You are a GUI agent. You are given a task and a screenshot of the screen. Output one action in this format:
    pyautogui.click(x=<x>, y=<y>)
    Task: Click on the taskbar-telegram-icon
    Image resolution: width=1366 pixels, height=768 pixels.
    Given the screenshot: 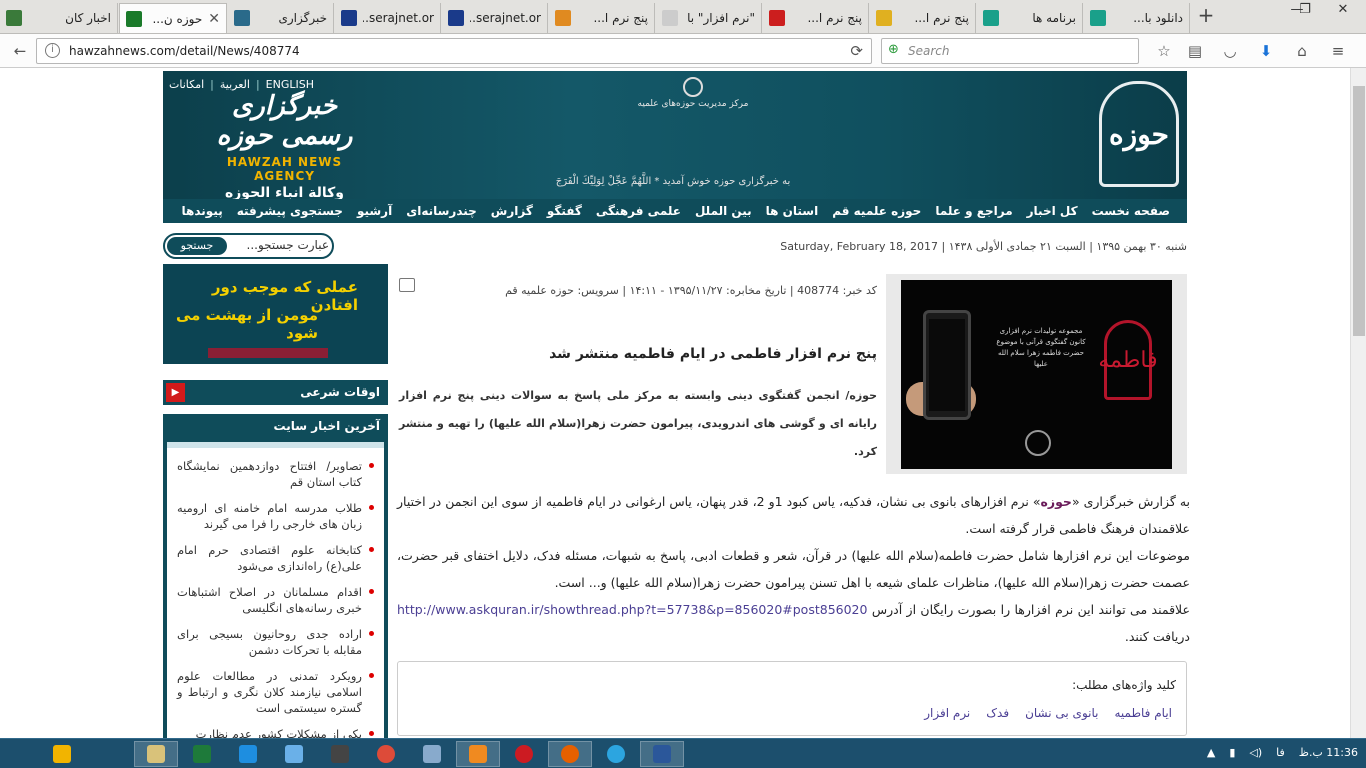 What is the action you would take?
    pyautogui.click(x=616, y=754)
    